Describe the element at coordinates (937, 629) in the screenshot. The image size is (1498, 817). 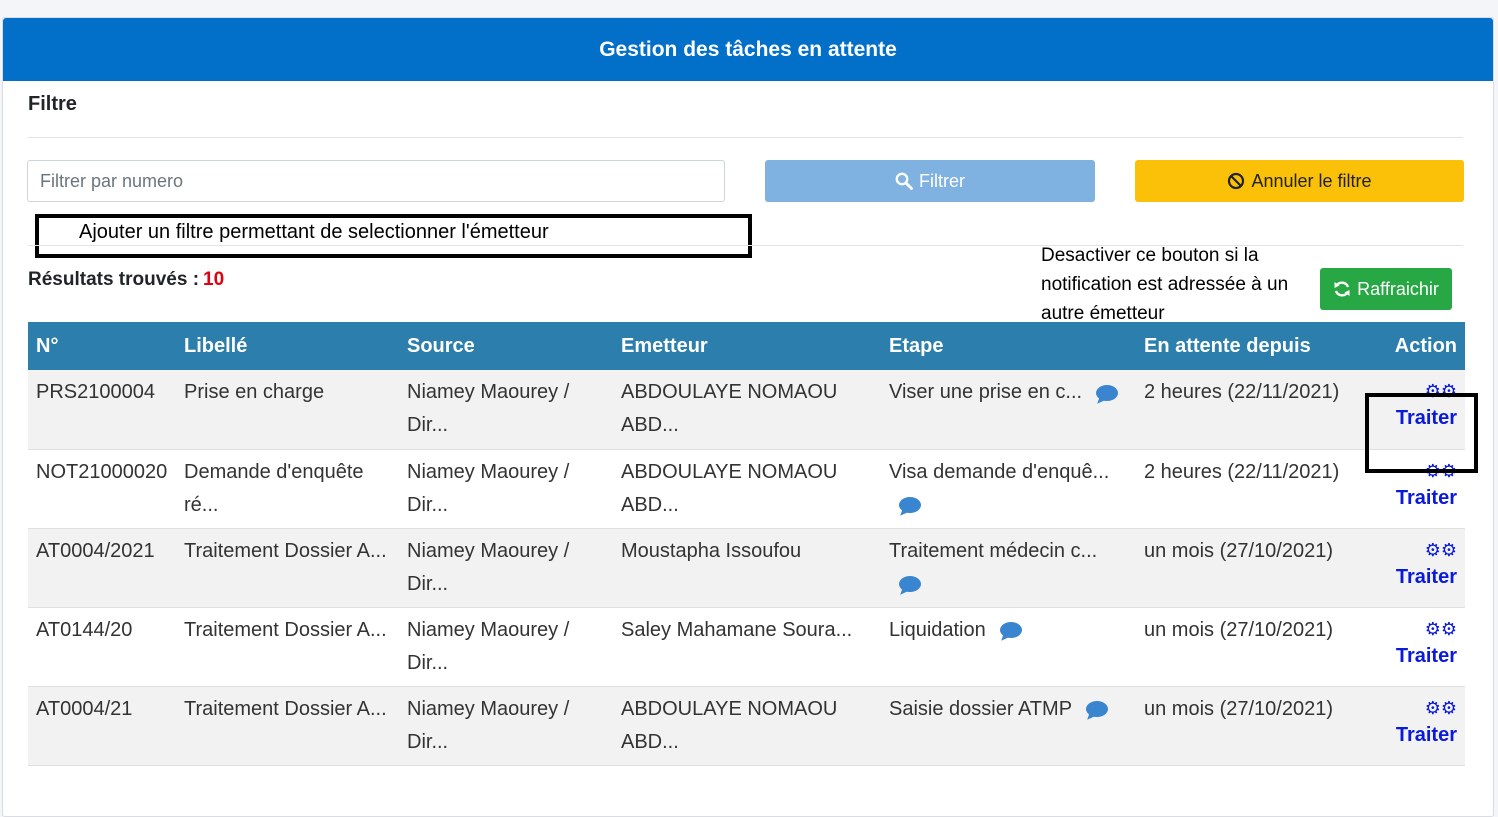
I see `step-text: Liquidation` at that location.